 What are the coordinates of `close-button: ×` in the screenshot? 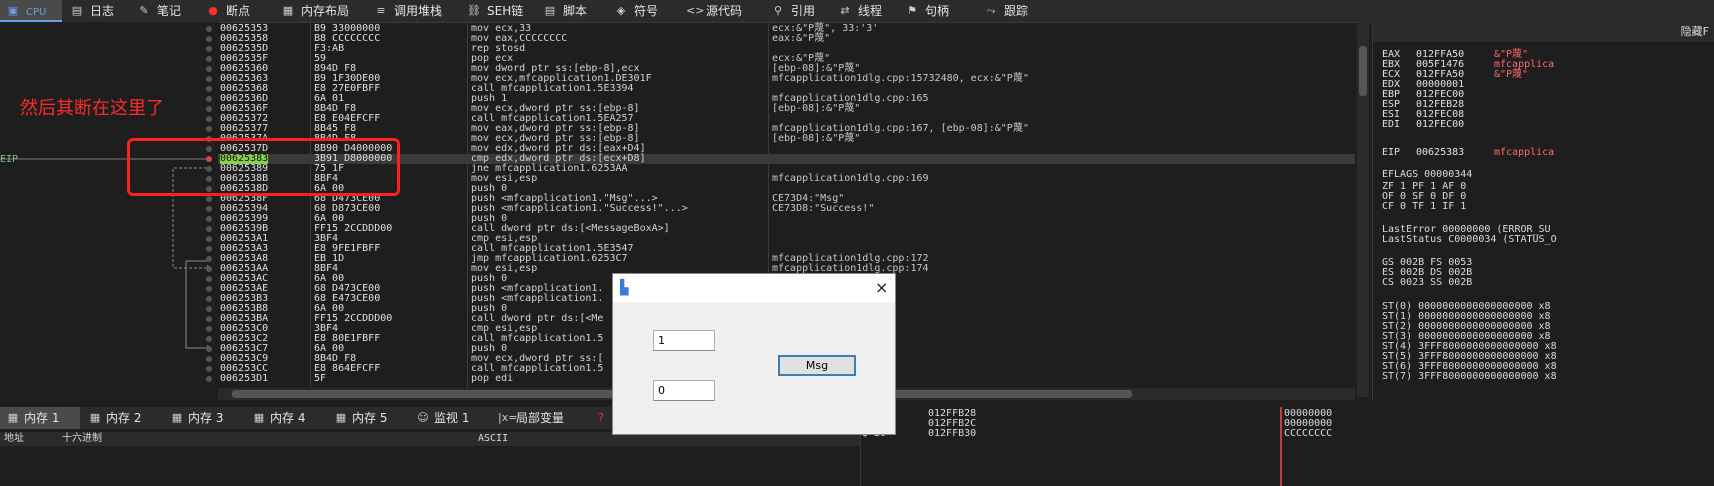 It's located at (881, 287).